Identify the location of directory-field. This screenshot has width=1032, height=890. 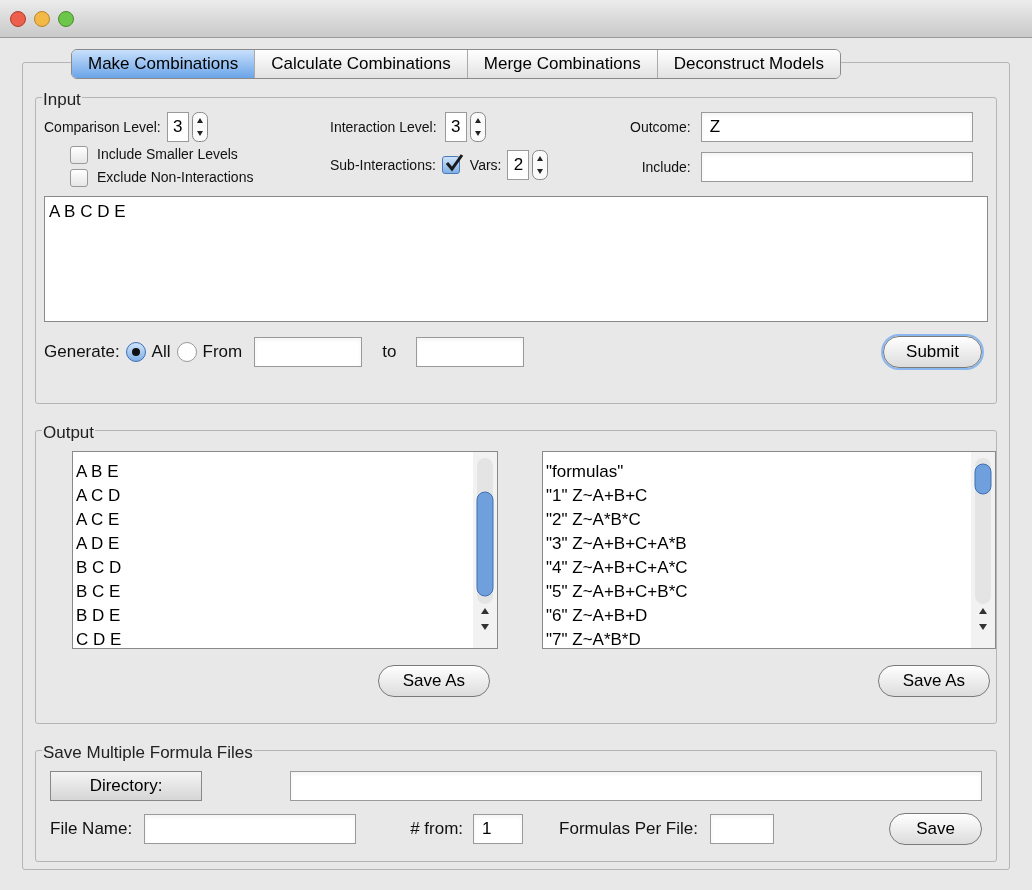
(636, 786).